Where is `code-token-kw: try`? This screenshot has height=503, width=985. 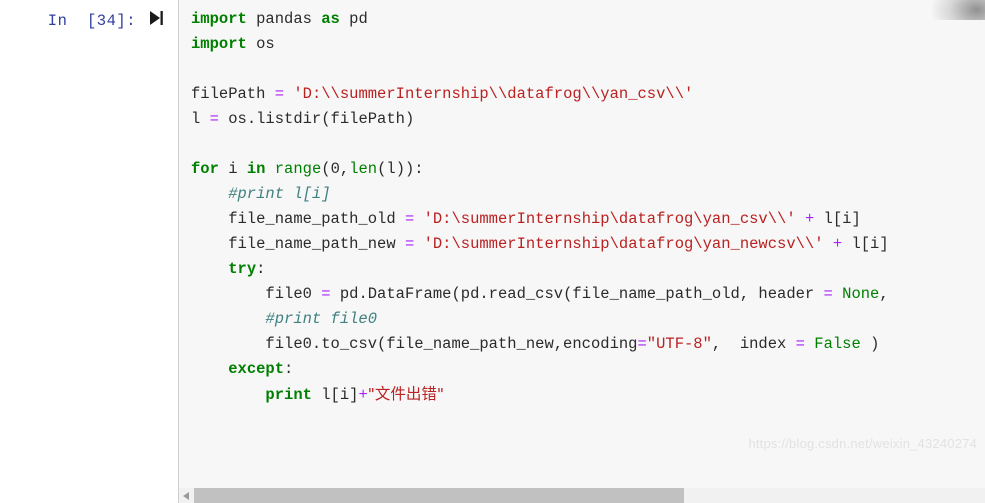 code-token-kw: try is located at coordinates (242, 269).